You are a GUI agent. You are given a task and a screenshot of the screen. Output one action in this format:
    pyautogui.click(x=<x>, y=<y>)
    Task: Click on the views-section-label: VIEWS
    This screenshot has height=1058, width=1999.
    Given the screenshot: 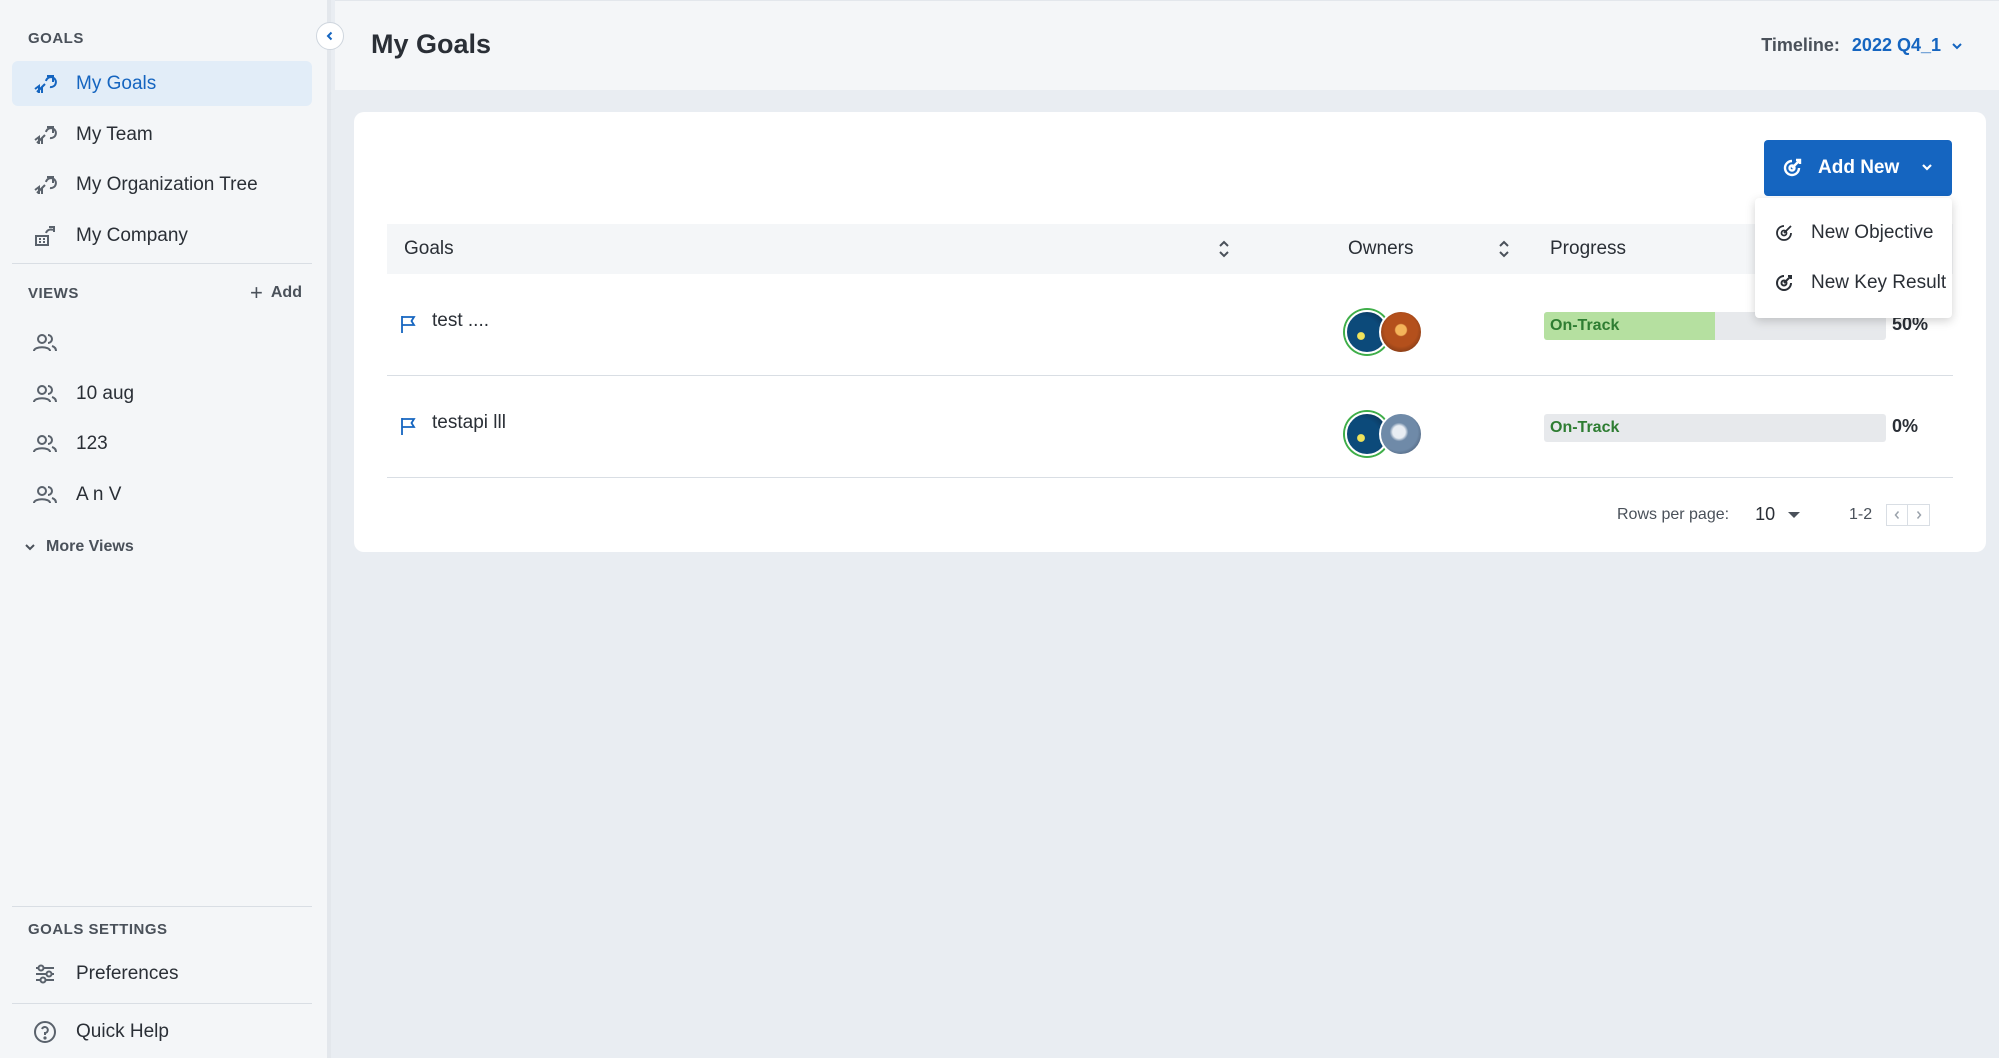 What is the action you would take?
    pyautogui.click(x=53, y=293)
    